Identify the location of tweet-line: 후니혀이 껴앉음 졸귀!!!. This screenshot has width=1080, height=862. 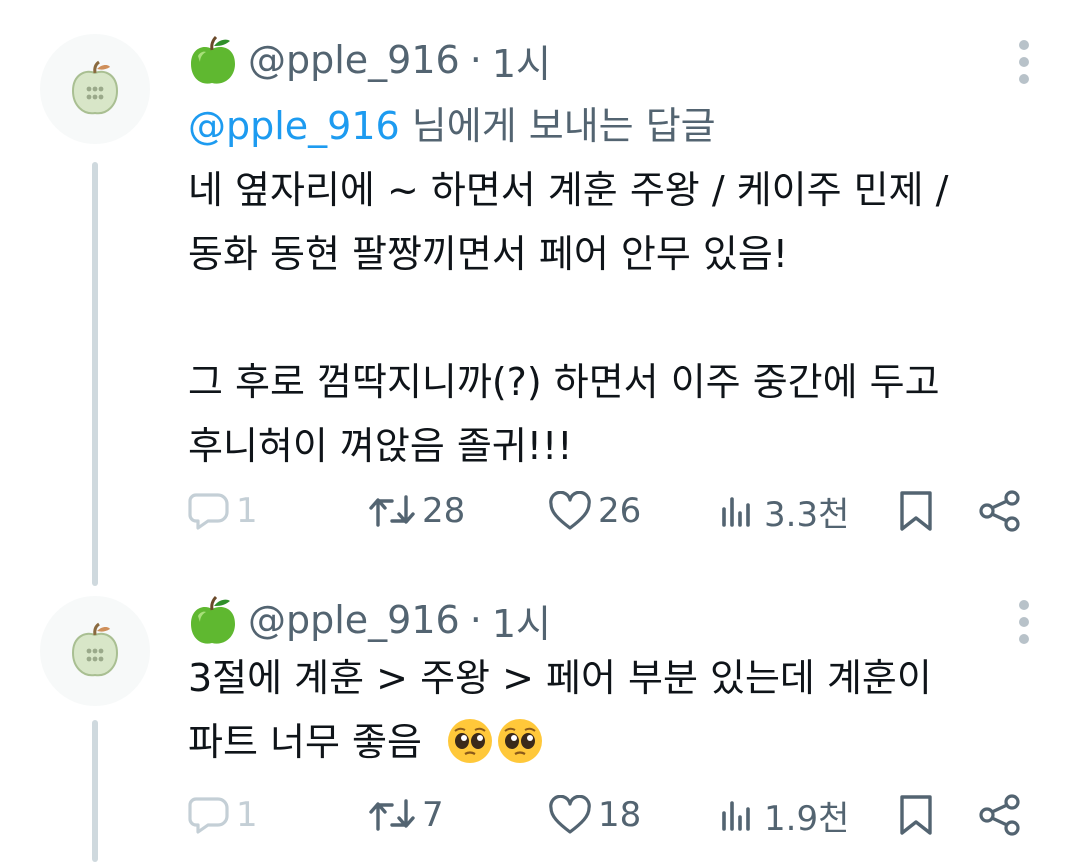
(380, 446).